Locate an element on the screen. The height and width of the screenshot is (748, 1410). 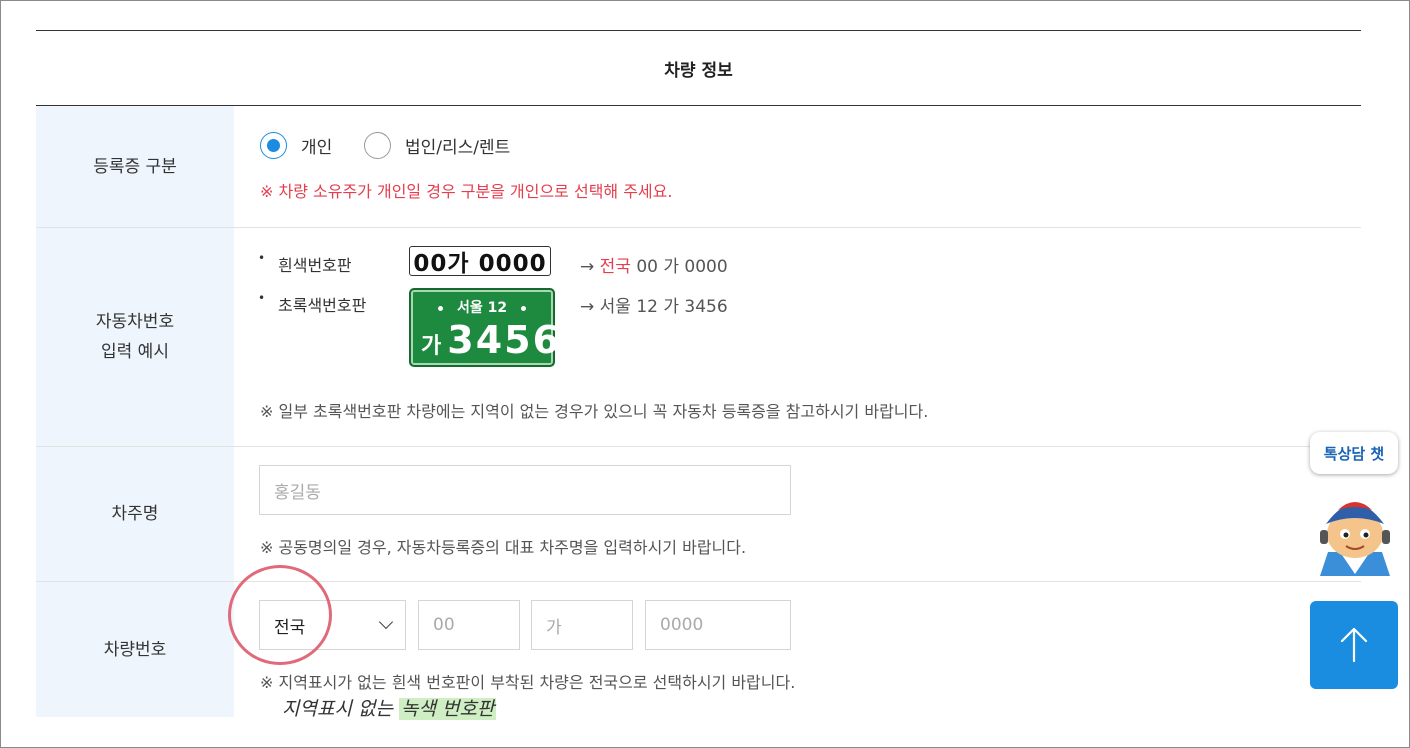
chevron-down-icon is located at coordinates (386, 622).